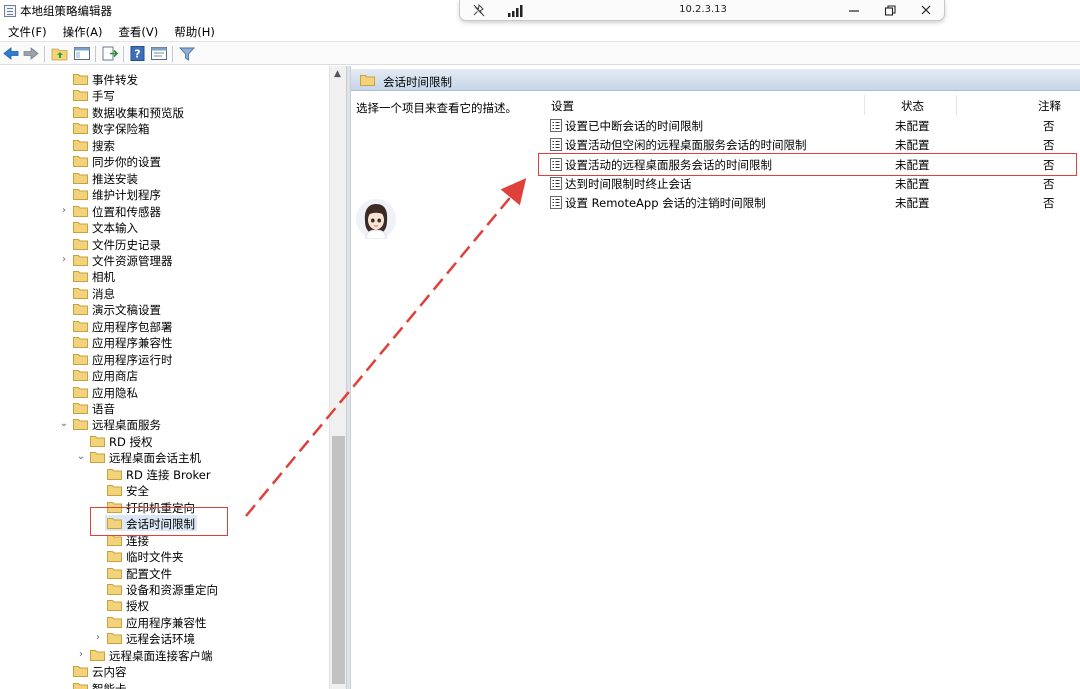 This screenshot has width=1080, height=689. What do you see at coordinates (164, 276) in the screenshot?
I see `tree-item: 相机` at bounding box center [164, 276].